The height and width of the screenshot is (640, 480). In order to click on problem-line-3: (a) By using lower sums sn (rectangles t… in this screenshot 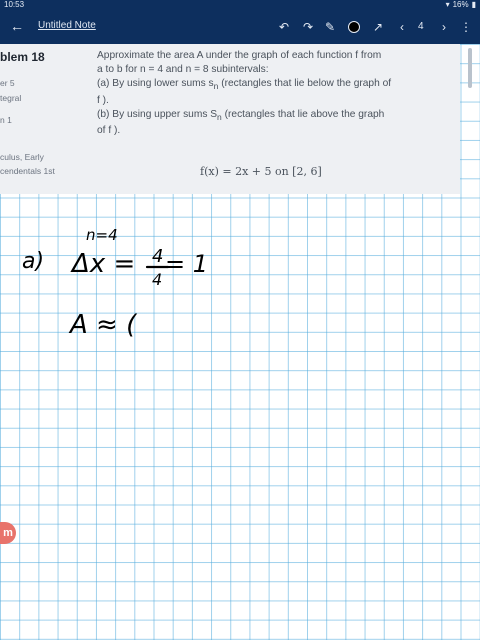, I will do `click(272, 85)`.